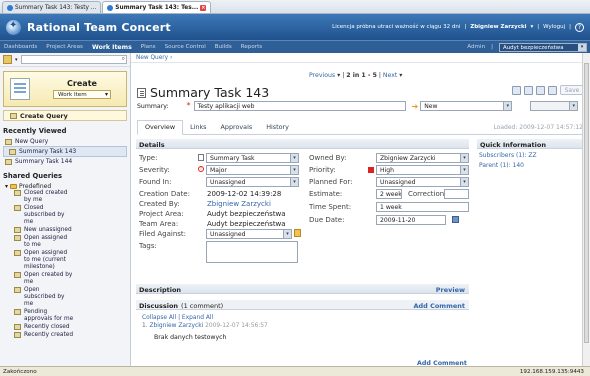  What do you see at coordinates (72, 297) in the screenshot?
I see `query-item: Open subscribed by me` at bounding box center [72, 297].